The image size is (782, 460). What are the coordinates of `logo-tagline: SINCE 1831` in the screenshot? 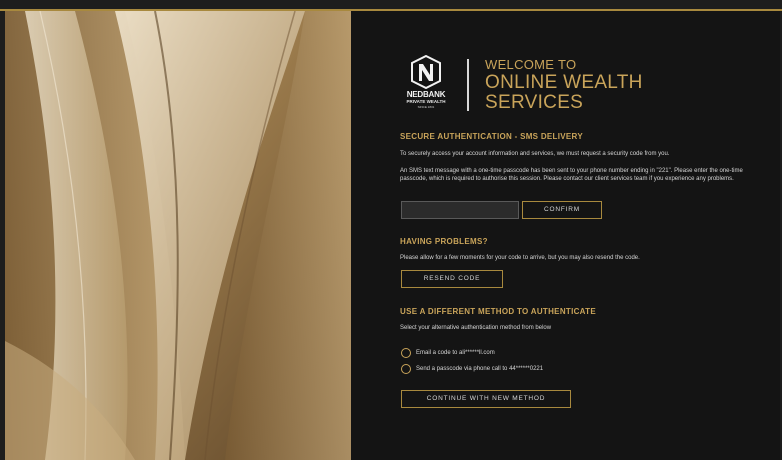 It's located at (426, 107).